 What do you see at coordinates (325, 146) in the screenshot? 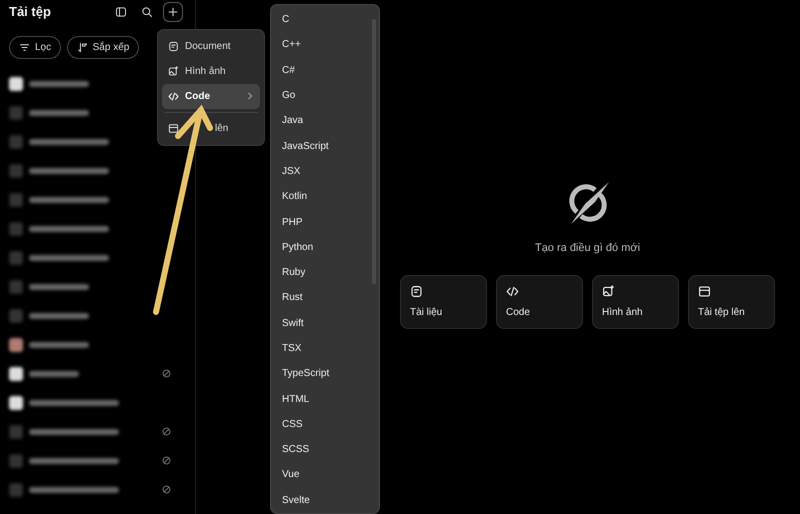
I see `language-item: JavaScript` at bounding box center [325, 146].